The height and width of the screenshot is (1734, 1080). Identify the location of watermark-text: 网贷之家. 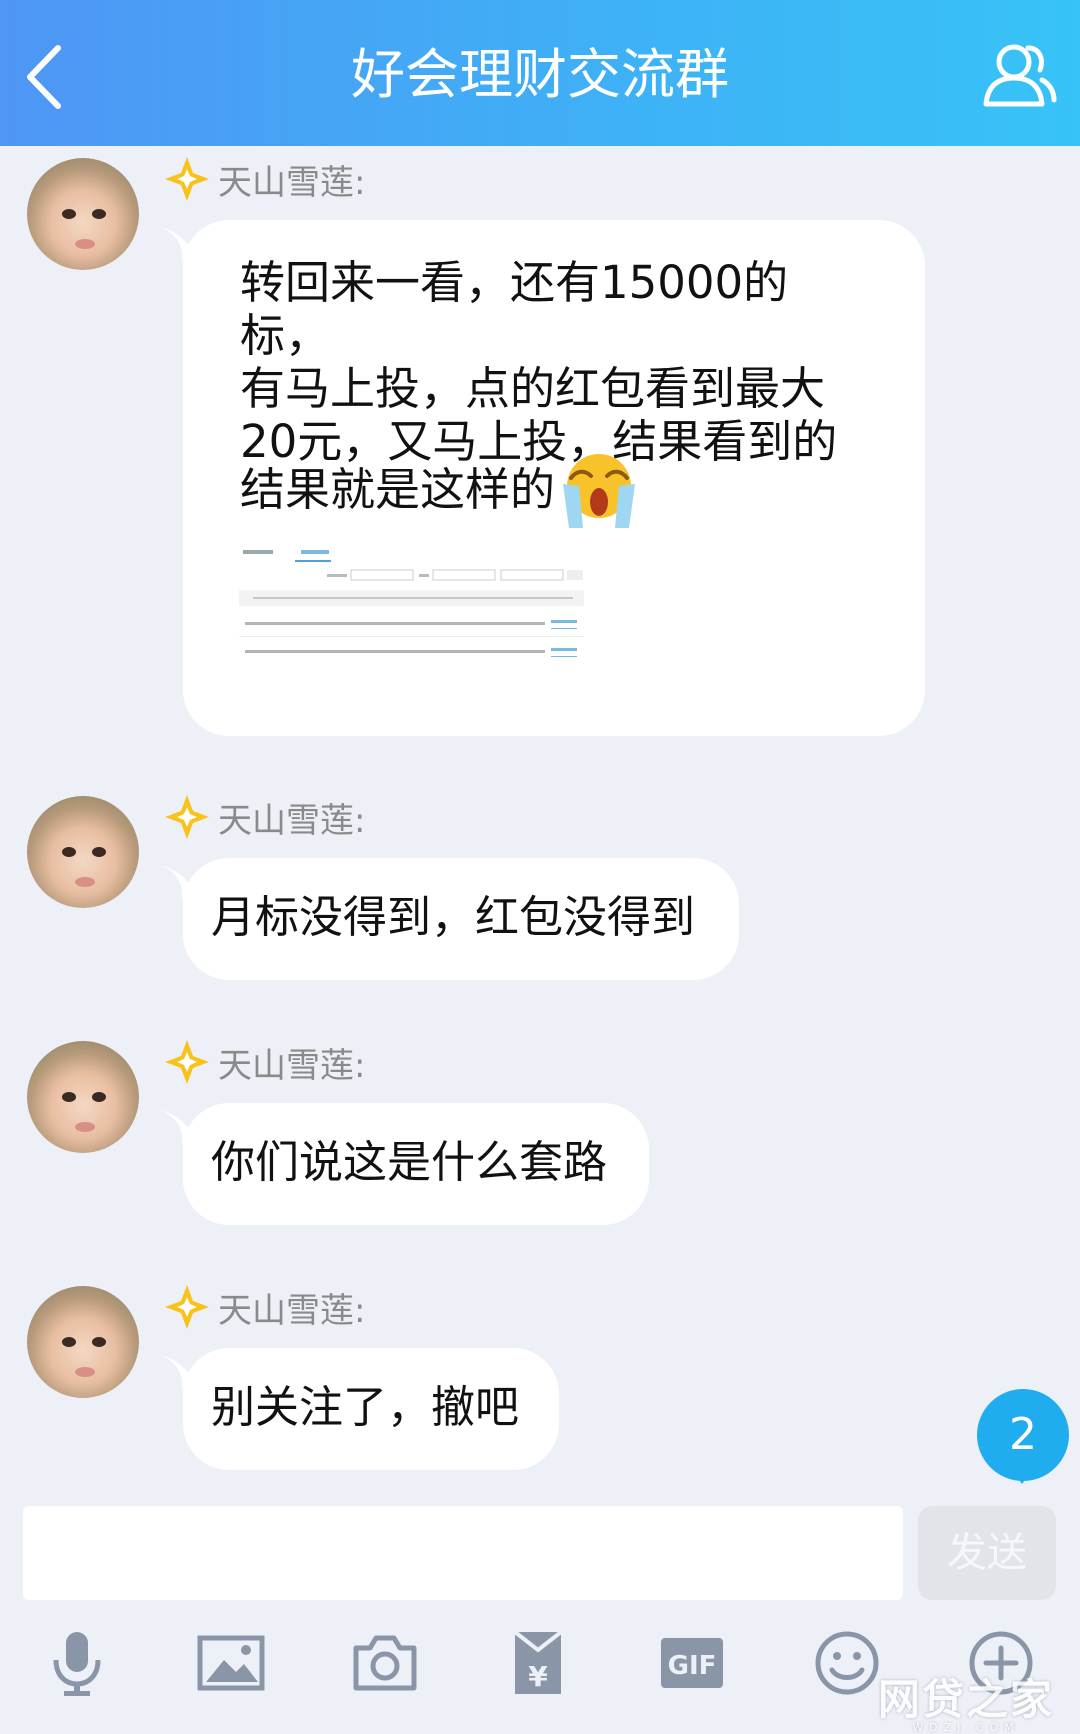
(965, 1699).